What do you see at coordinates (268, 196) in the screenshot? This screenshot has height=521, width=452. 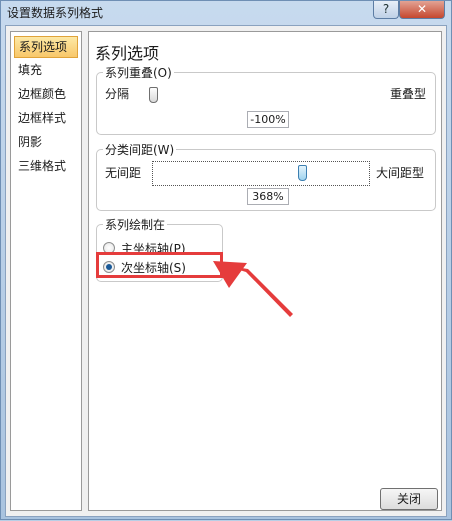 I see `gap-value-field: 368%` at bounding box center [268, 196].